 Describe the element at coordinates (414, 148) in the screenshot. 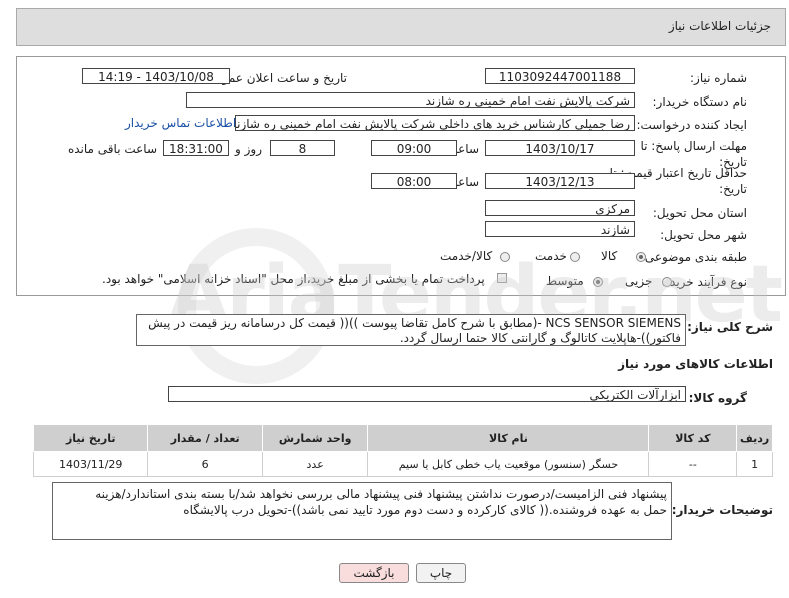

I see `deadline-time-field: 09:00` at that location.